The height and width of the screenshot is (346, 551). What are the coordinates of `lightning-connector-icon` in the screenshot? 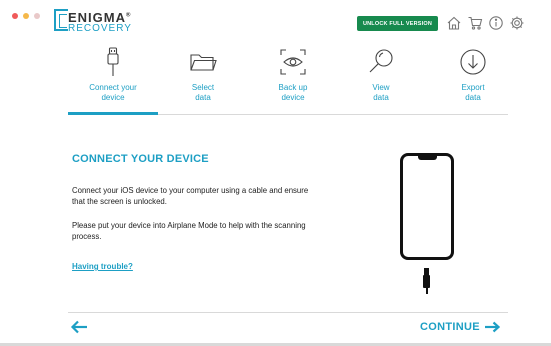 It's located at (426, 271).